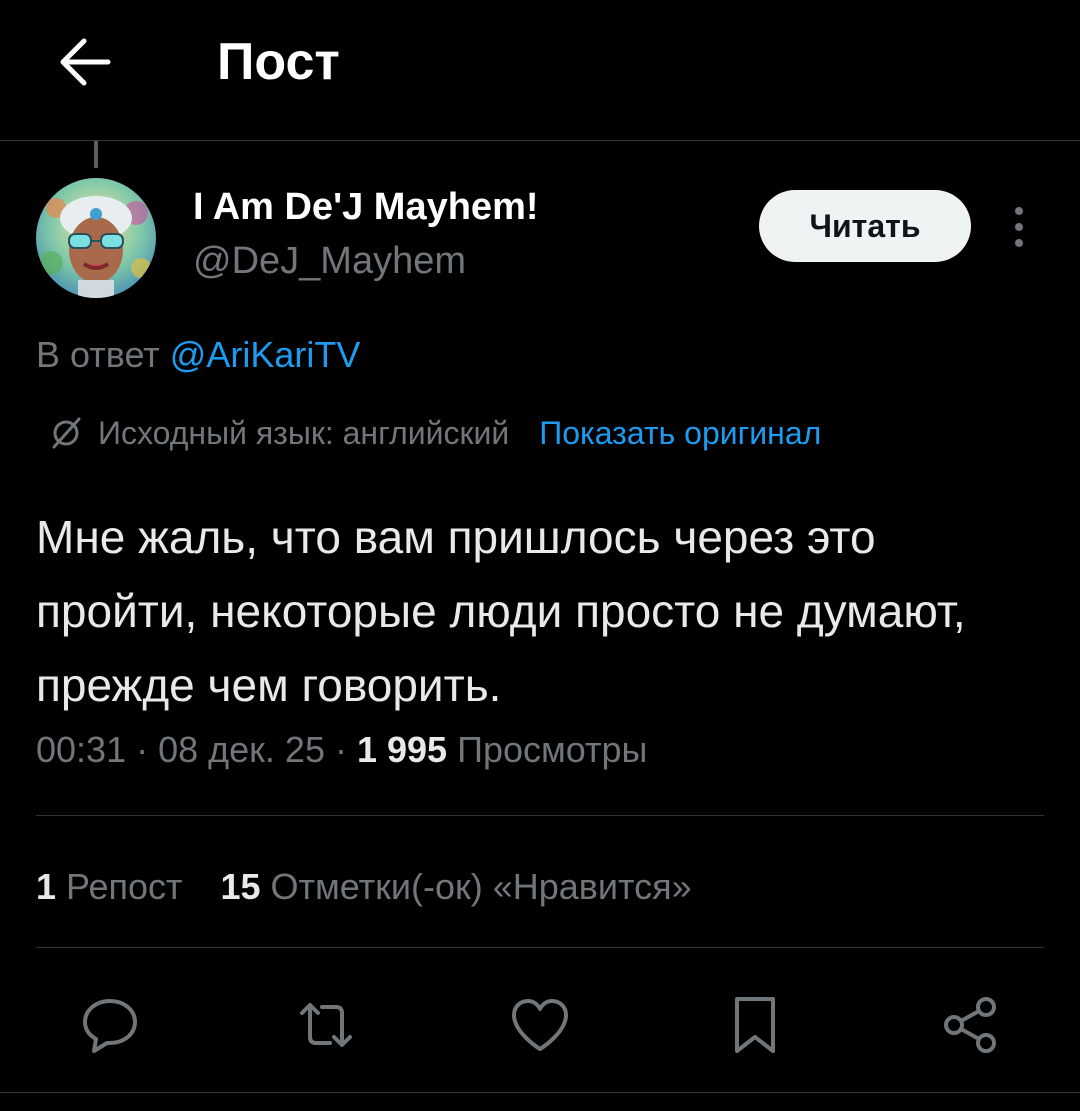 The height and width of the screenshot is (1111, 1080). I want to click on comment-icon, so click(110, 1026).